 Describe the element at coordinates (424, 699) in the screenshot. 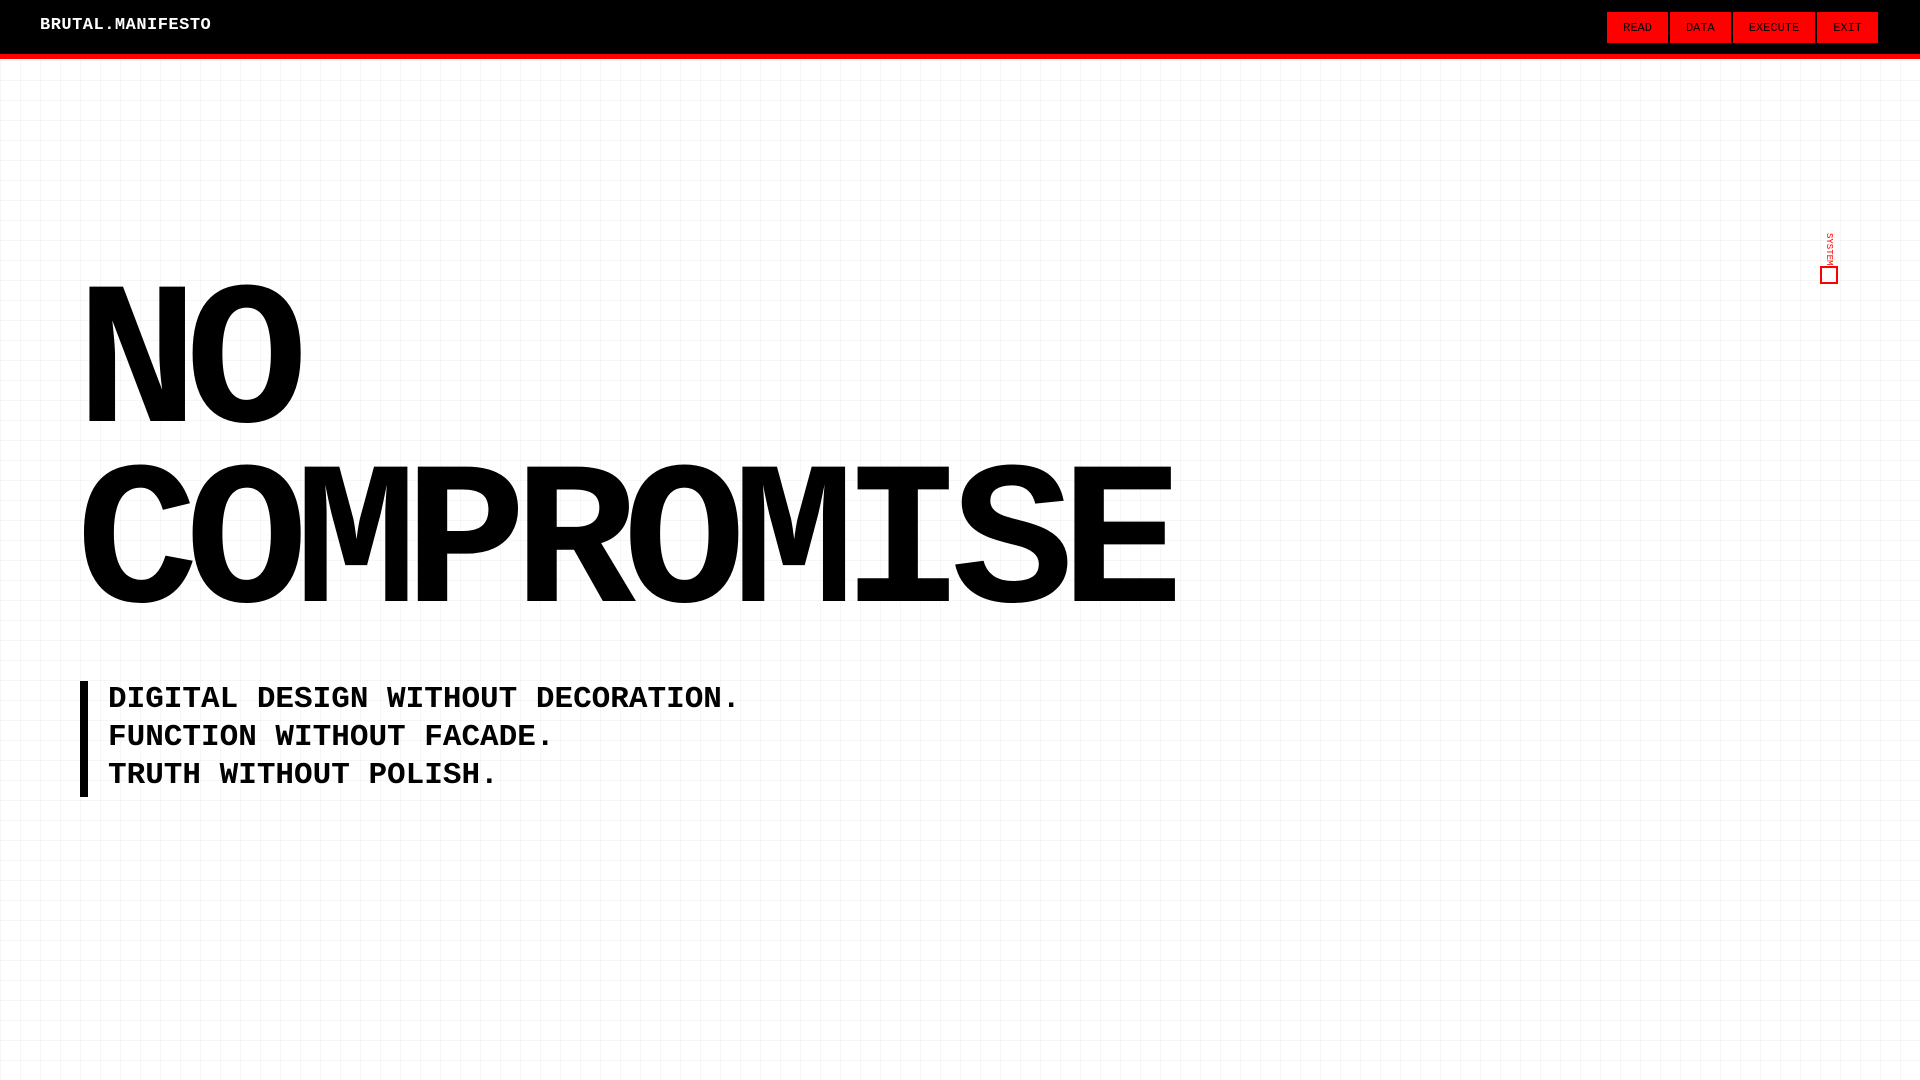

I see `tagline-line-1: DIGITAL DESIGN WITHOUT DECORATION.` at that location.